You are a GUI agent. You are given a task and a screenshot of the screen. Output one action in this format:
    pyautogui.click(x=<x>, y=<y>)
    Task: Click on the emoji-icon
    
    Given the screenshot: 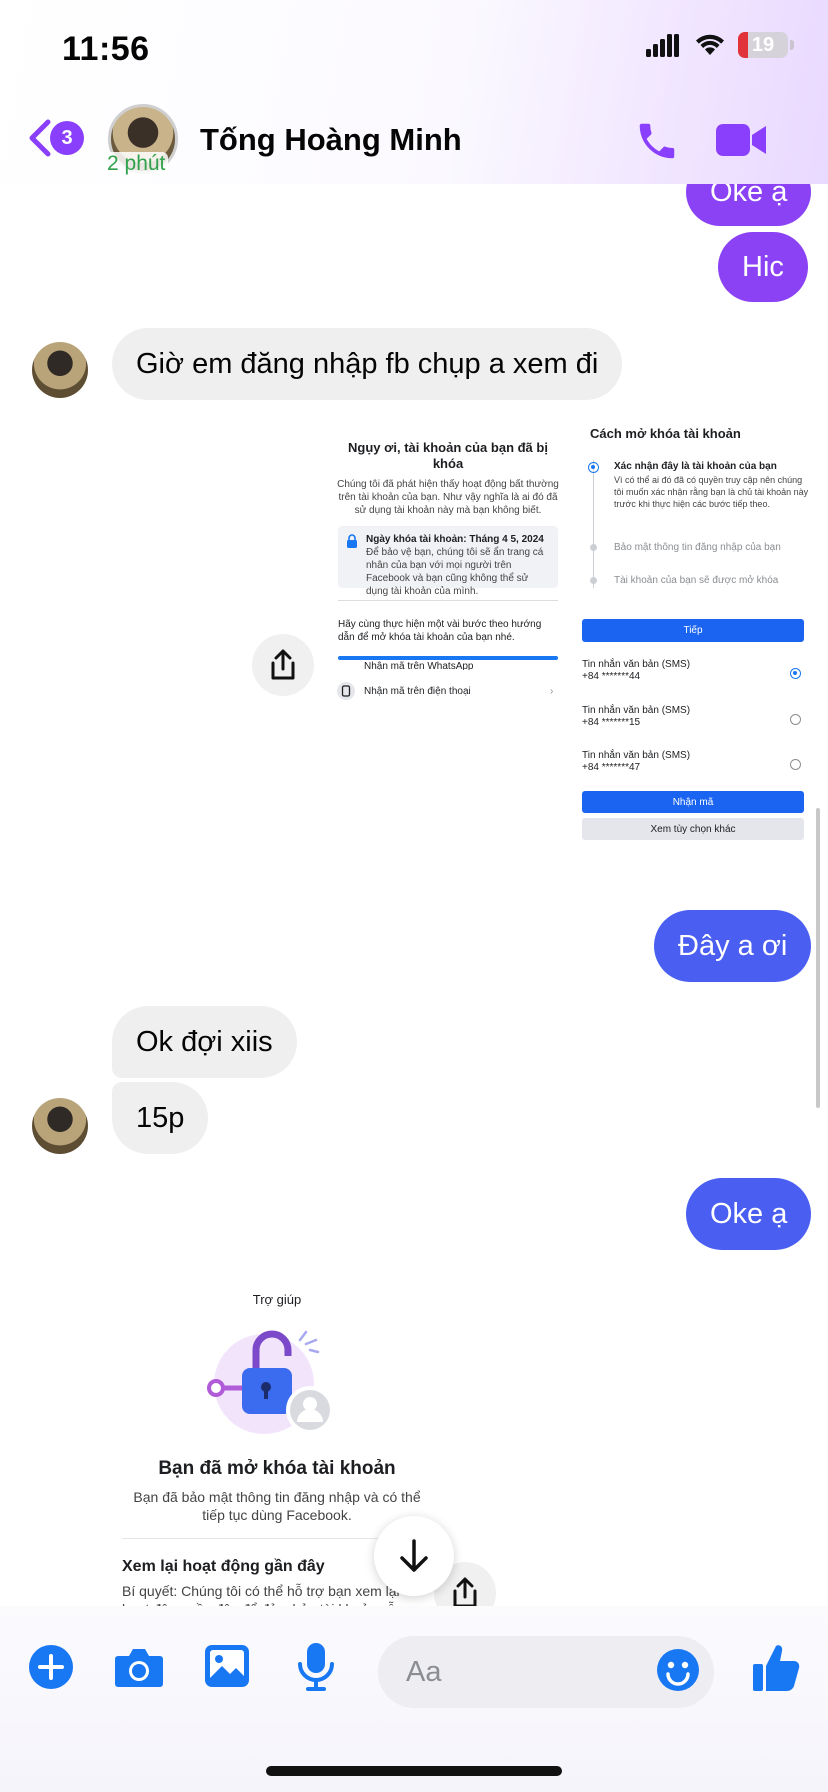 What is the action you would take?
    pyautogui.click(x=678, y=1670)
    